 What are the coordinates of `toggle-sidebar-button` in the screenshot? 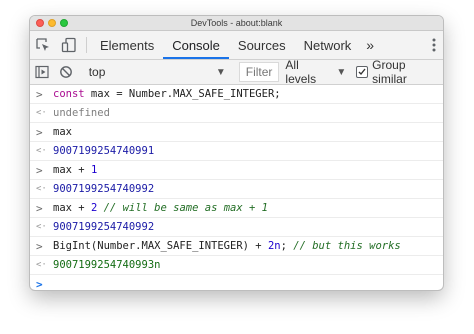 It's located at (42, 72).